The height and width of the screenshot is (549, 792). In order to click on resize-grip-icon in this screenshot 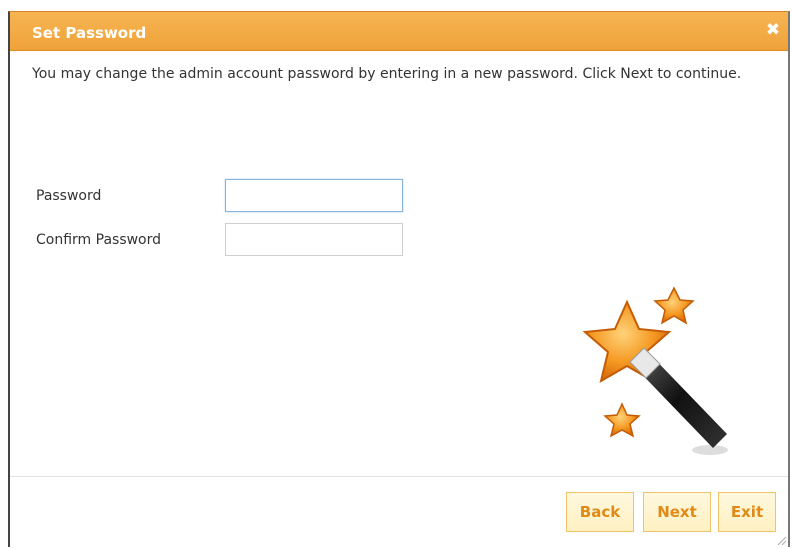, I will do `click(781, 540)`.